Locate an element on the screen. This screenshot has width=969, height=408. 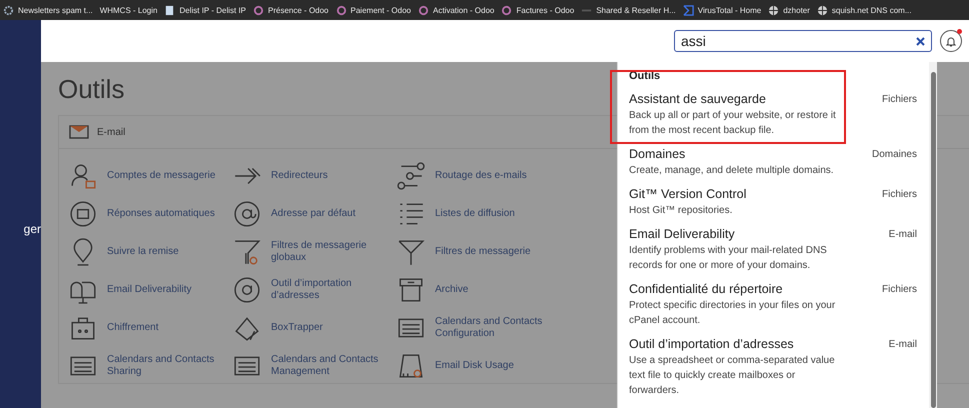
result-description: Use a spreadsheet or comma-separated value text file to quickly create mailboxes or forwarders. is located at coordinates (732, 376).